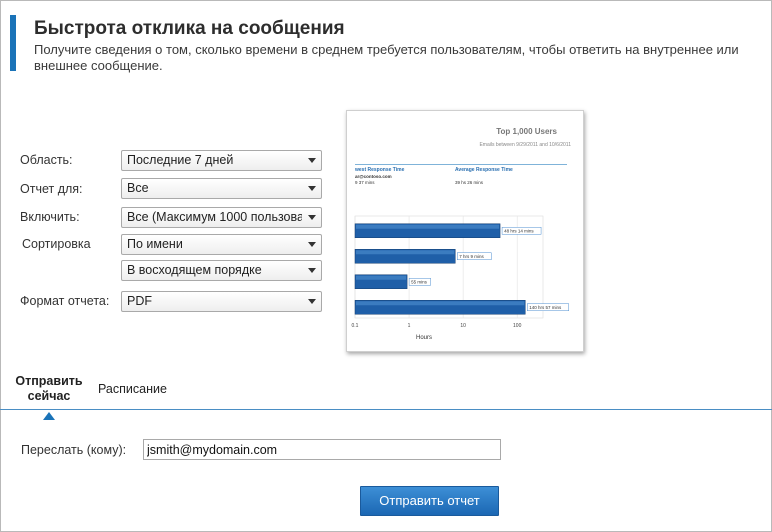  Describe the element at coordinates (49, 389) in the screenshot. I see `tab-send-now: Отправить сейчас` at that location.